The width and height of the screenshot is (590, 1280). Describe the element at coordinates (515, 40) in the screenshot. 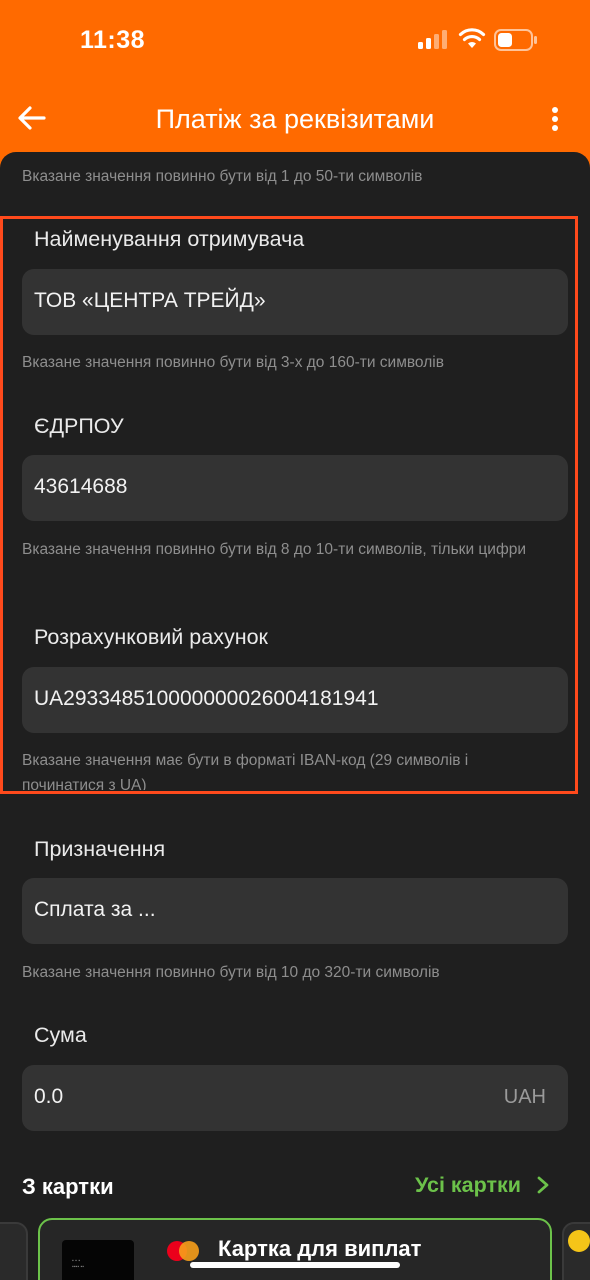

I see `battery-icon` at that location.